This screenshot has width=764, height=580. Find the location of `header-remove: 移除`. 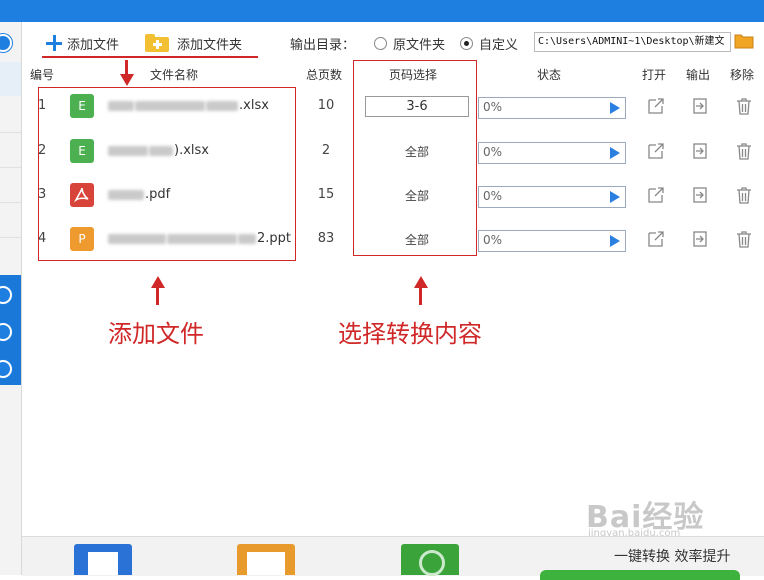

header-remove: 移除 is located at coordinates (742, 75).